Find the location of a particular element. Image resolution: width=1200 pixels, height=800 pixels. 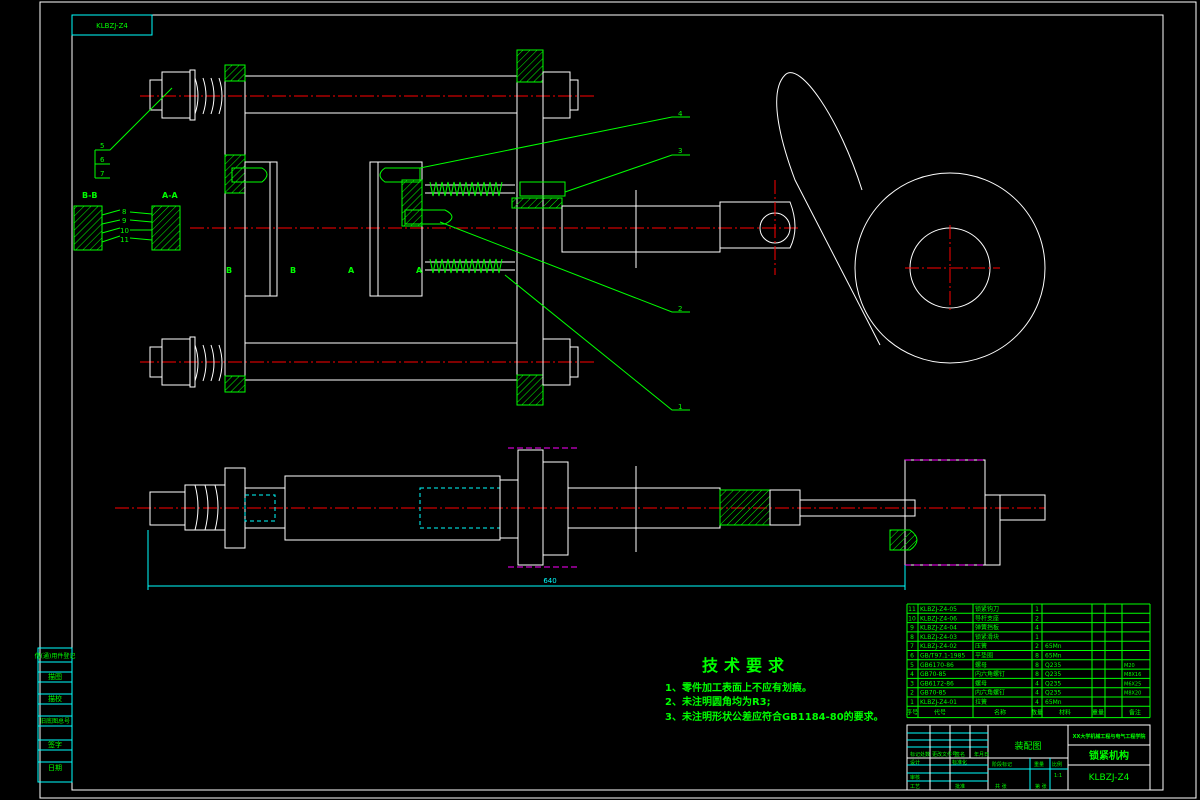

parts-cell-name: 拉簧 is located at coordinates (981, 702).